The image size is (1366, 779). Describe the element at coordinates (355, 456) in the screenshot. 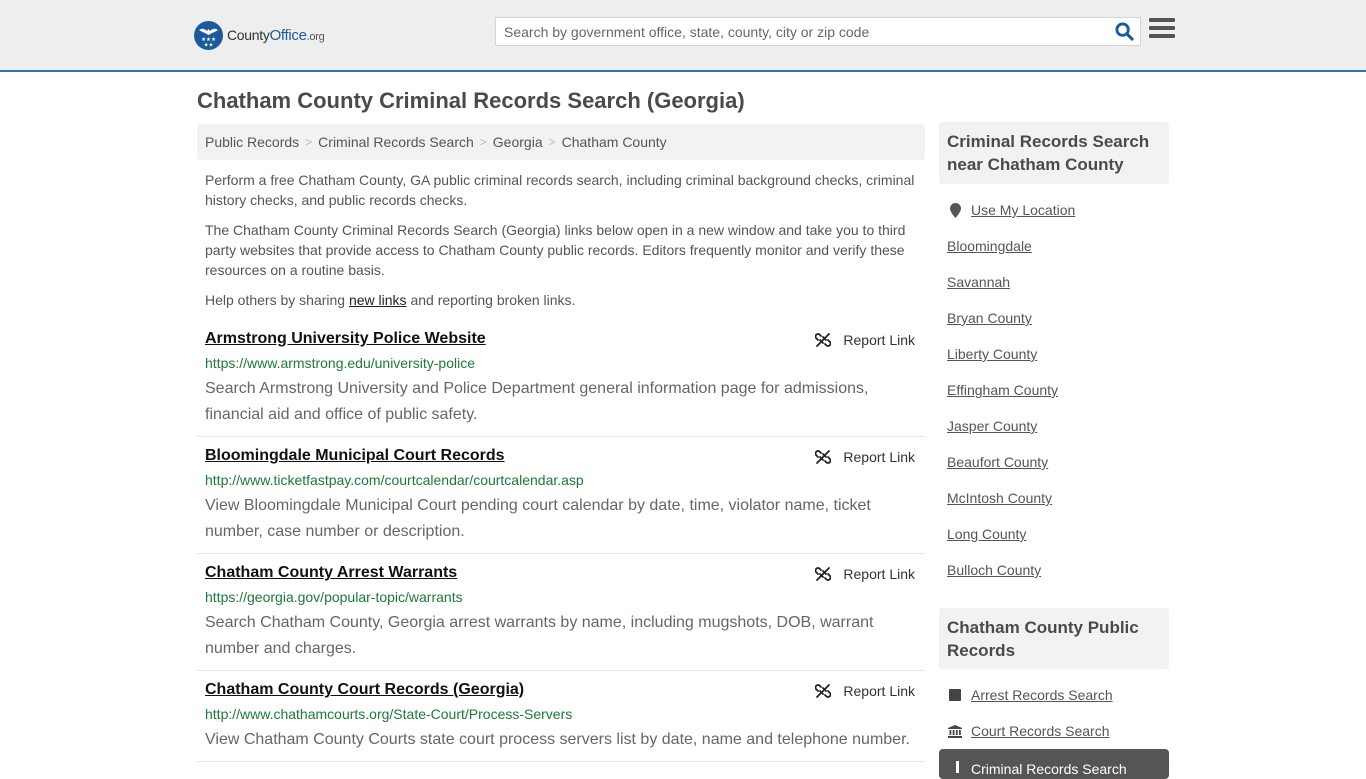

I see `result-title-link: Bloomingdale Municipal Court Records` at that location.